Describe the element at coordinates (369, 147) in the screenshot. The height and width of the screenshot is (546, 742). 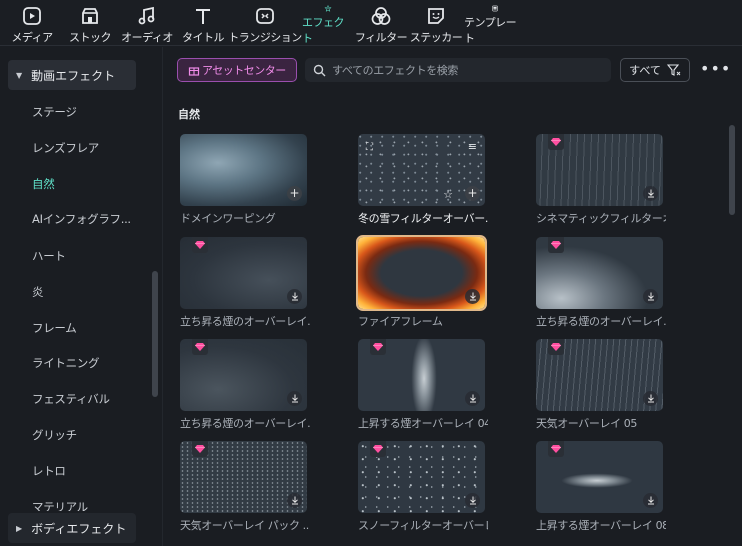
I see `fullscreen-icon: ⛶` at that location.